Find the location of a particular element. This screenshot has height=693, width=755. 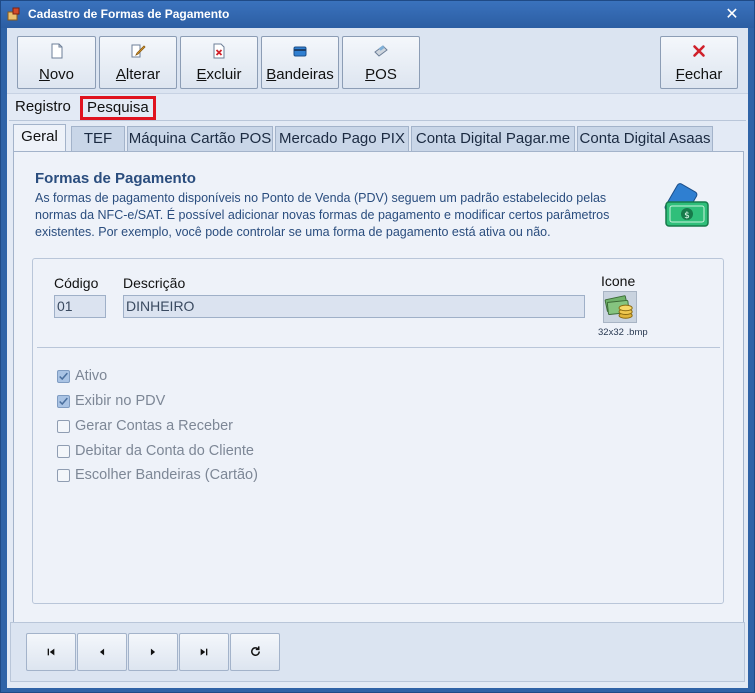

last-record-icon is located at coordinates (204, 651).